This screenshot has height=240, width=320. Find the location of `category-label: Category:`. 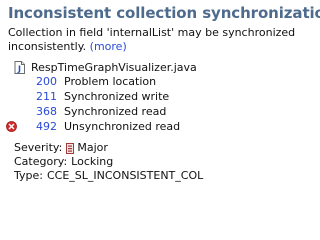

category-label: Category: is located at coordinates (41, 161).